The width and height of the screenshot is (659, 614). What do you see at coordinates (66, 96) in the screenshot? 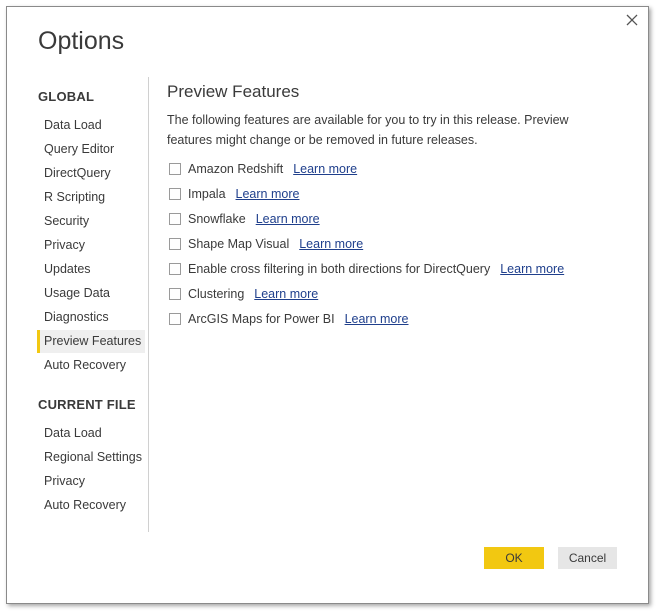
I see `global-section-header: GLOBAL` at bounding box center [66, 96].